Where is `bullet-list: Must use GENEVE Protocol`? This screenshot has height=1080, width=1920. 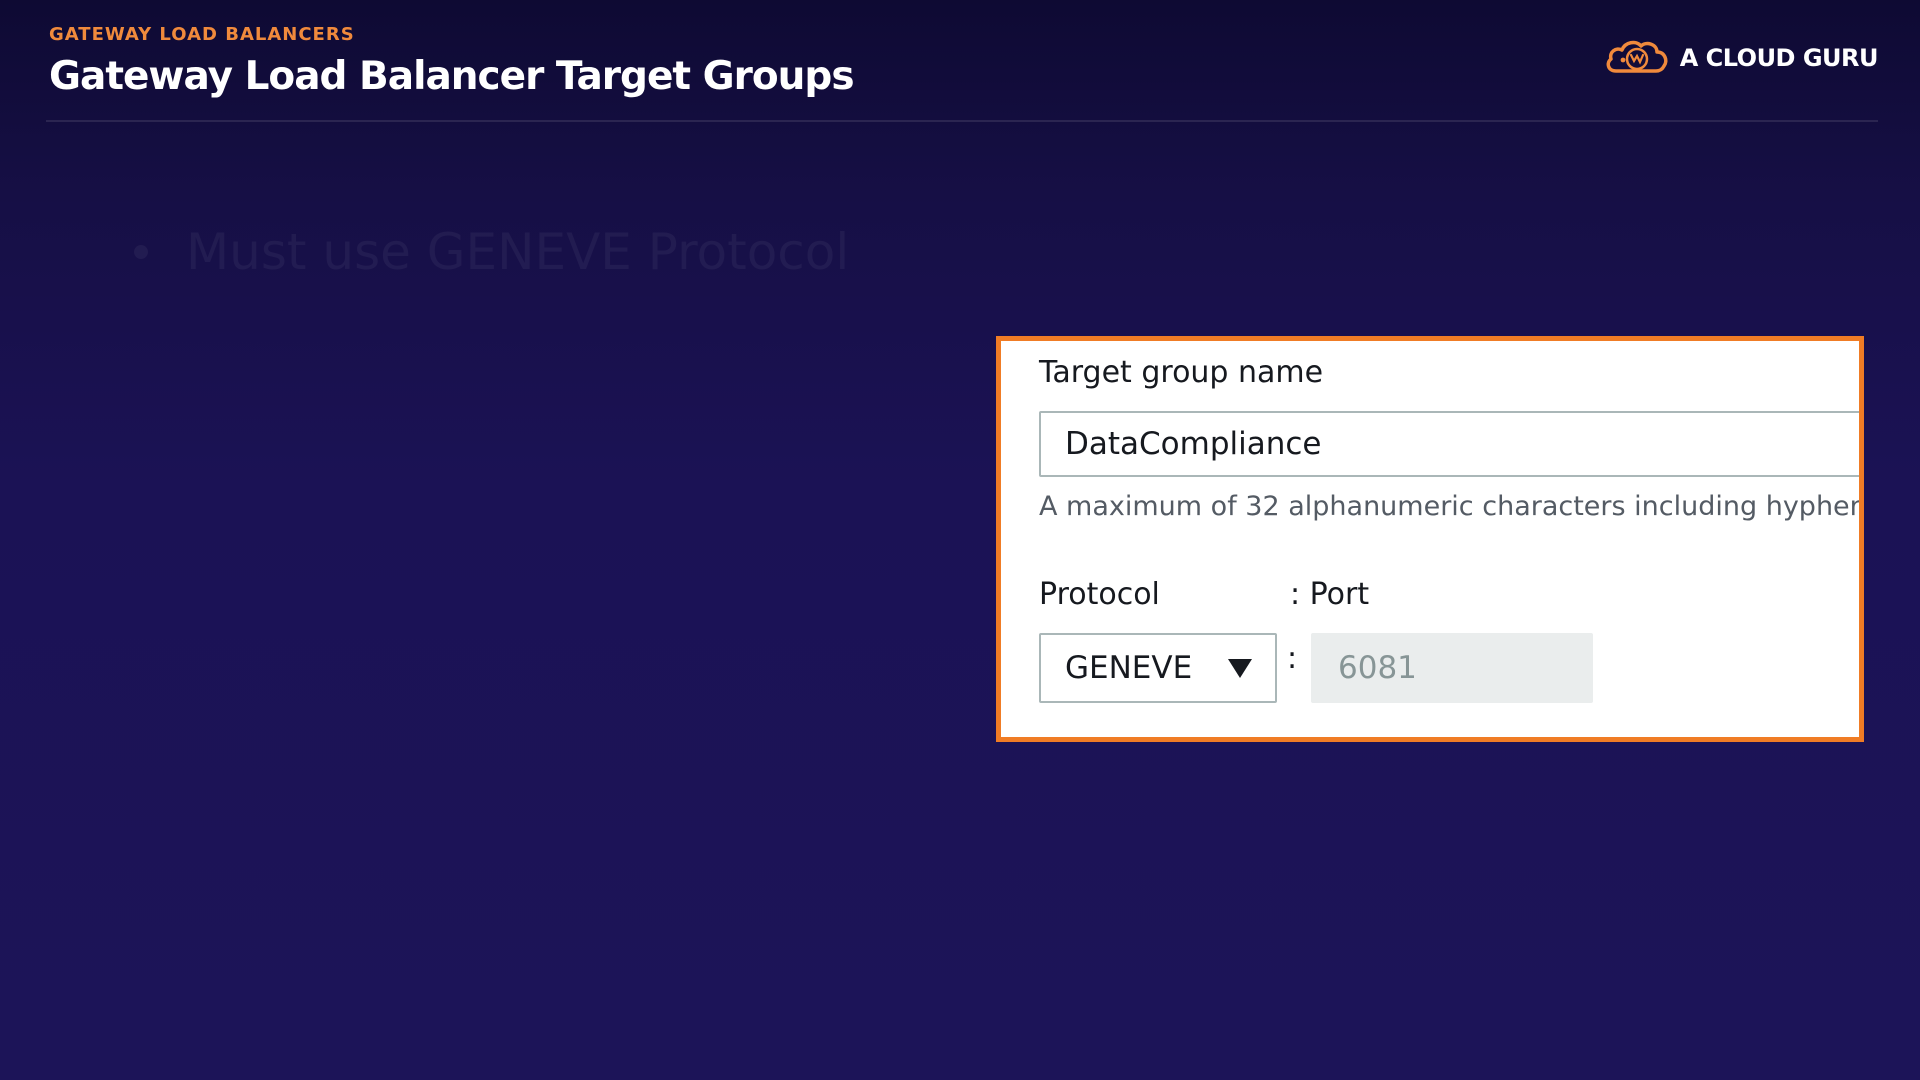 bullet-list: Must use GENEVE Protocol is located at coordinates (491, 252).